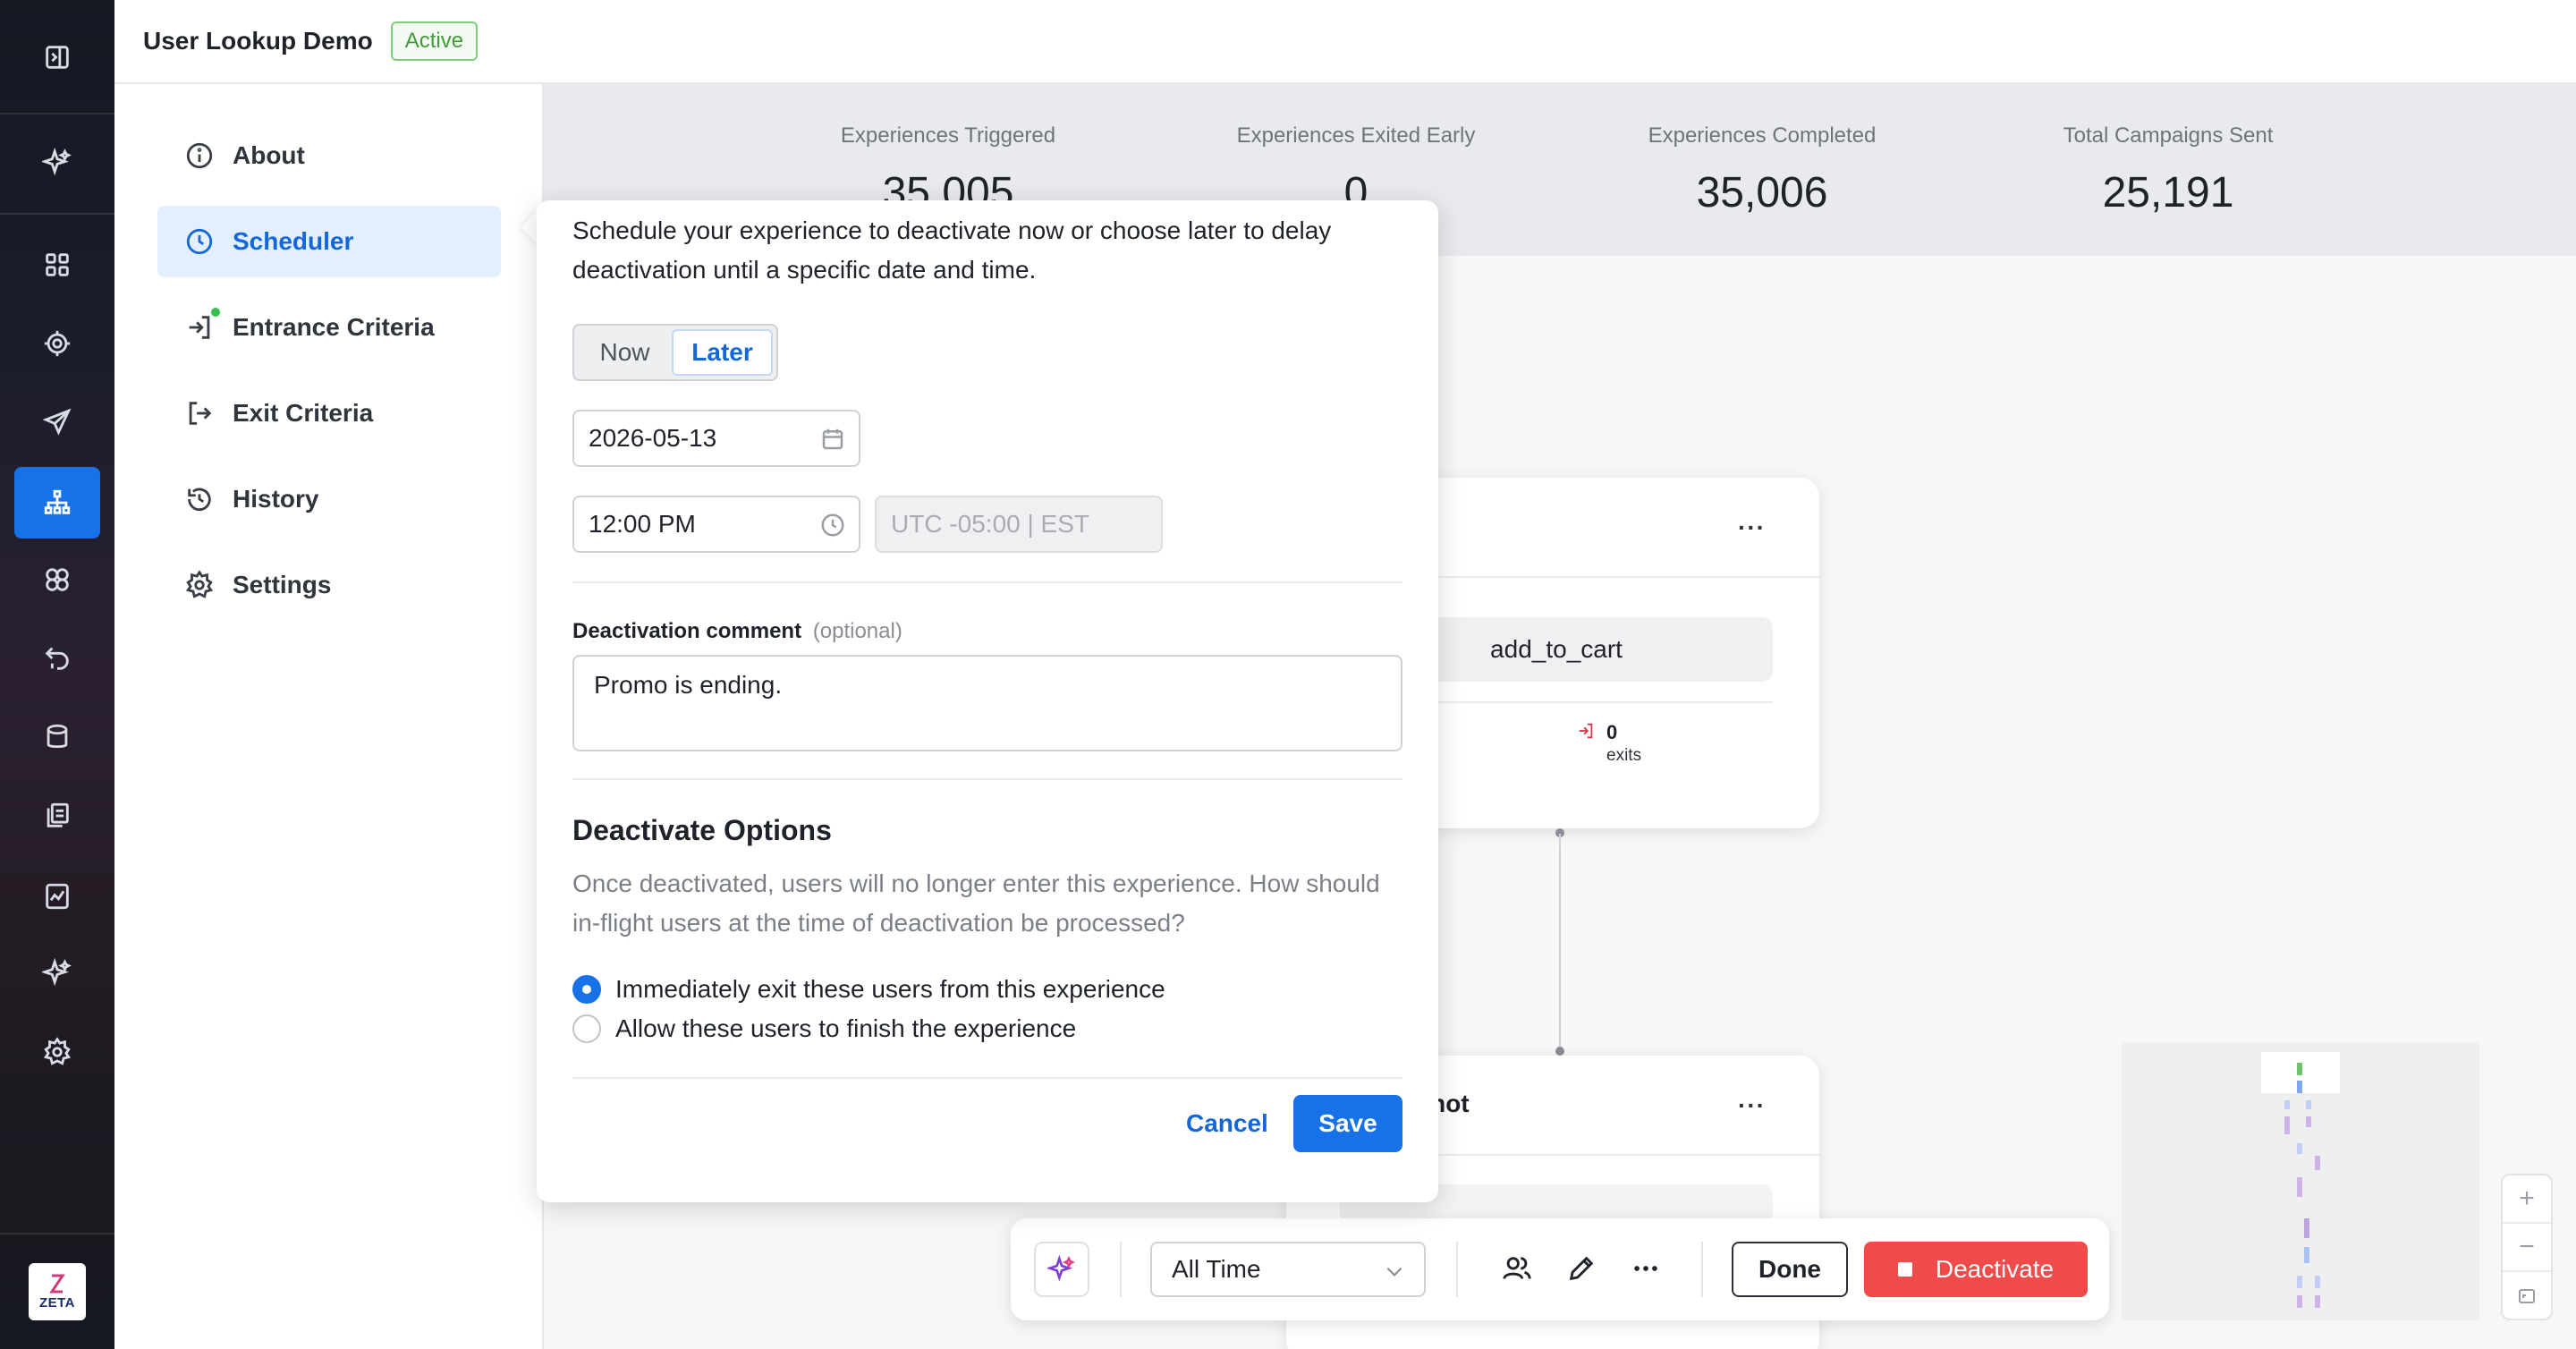  I want to click on stat-label: Total Campaigns Sent, so click(2168, 135).